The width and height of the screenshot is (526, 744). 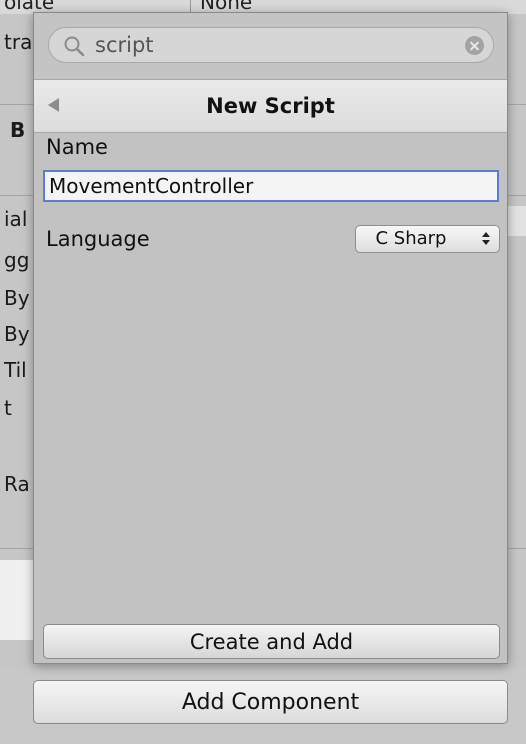 I want to click on inspector-label: ial, so click(x=16, y=219).